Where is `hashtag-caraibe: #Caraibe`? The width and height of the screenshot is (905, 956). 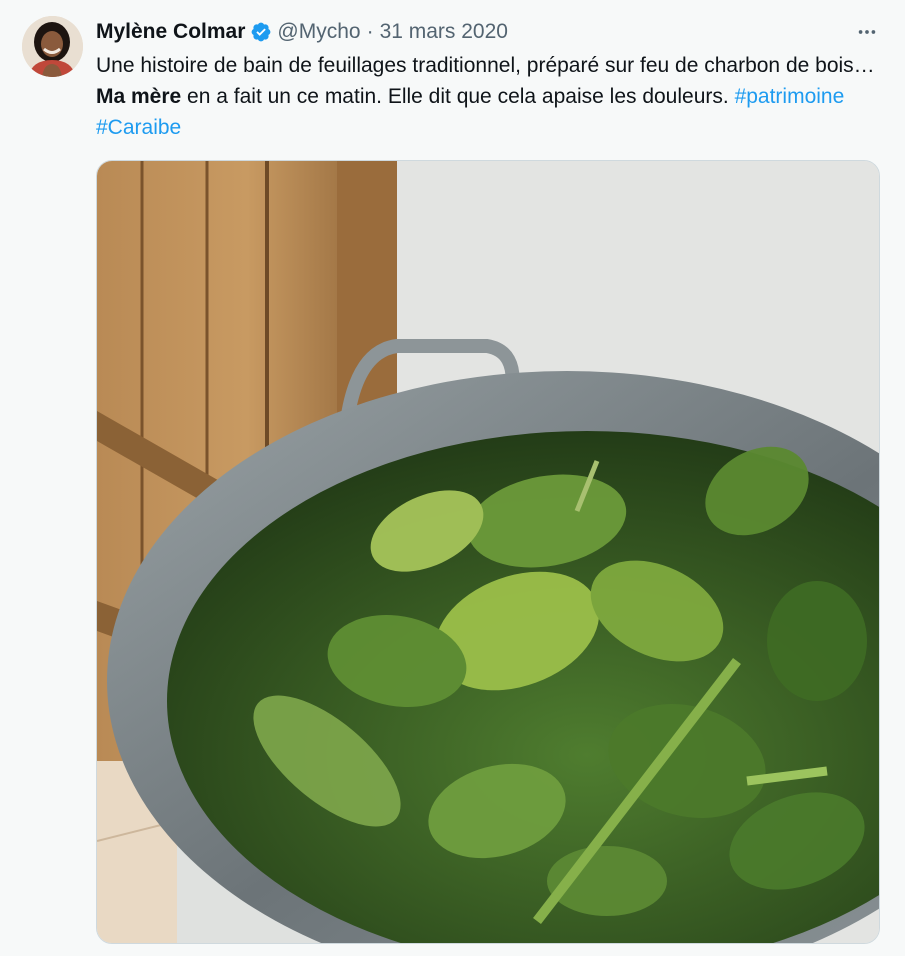 hashtag-caraibe: #Caraibe is located at coordinates (138, 127).